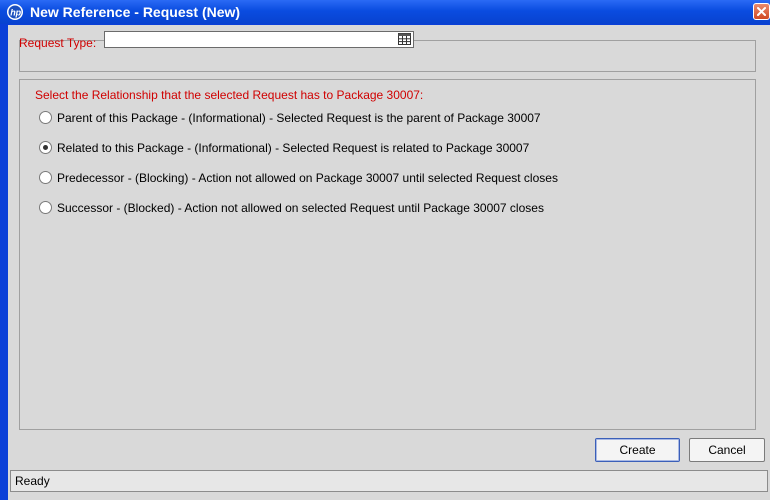  I want to click on svg-text: hp, so click(15, 13).